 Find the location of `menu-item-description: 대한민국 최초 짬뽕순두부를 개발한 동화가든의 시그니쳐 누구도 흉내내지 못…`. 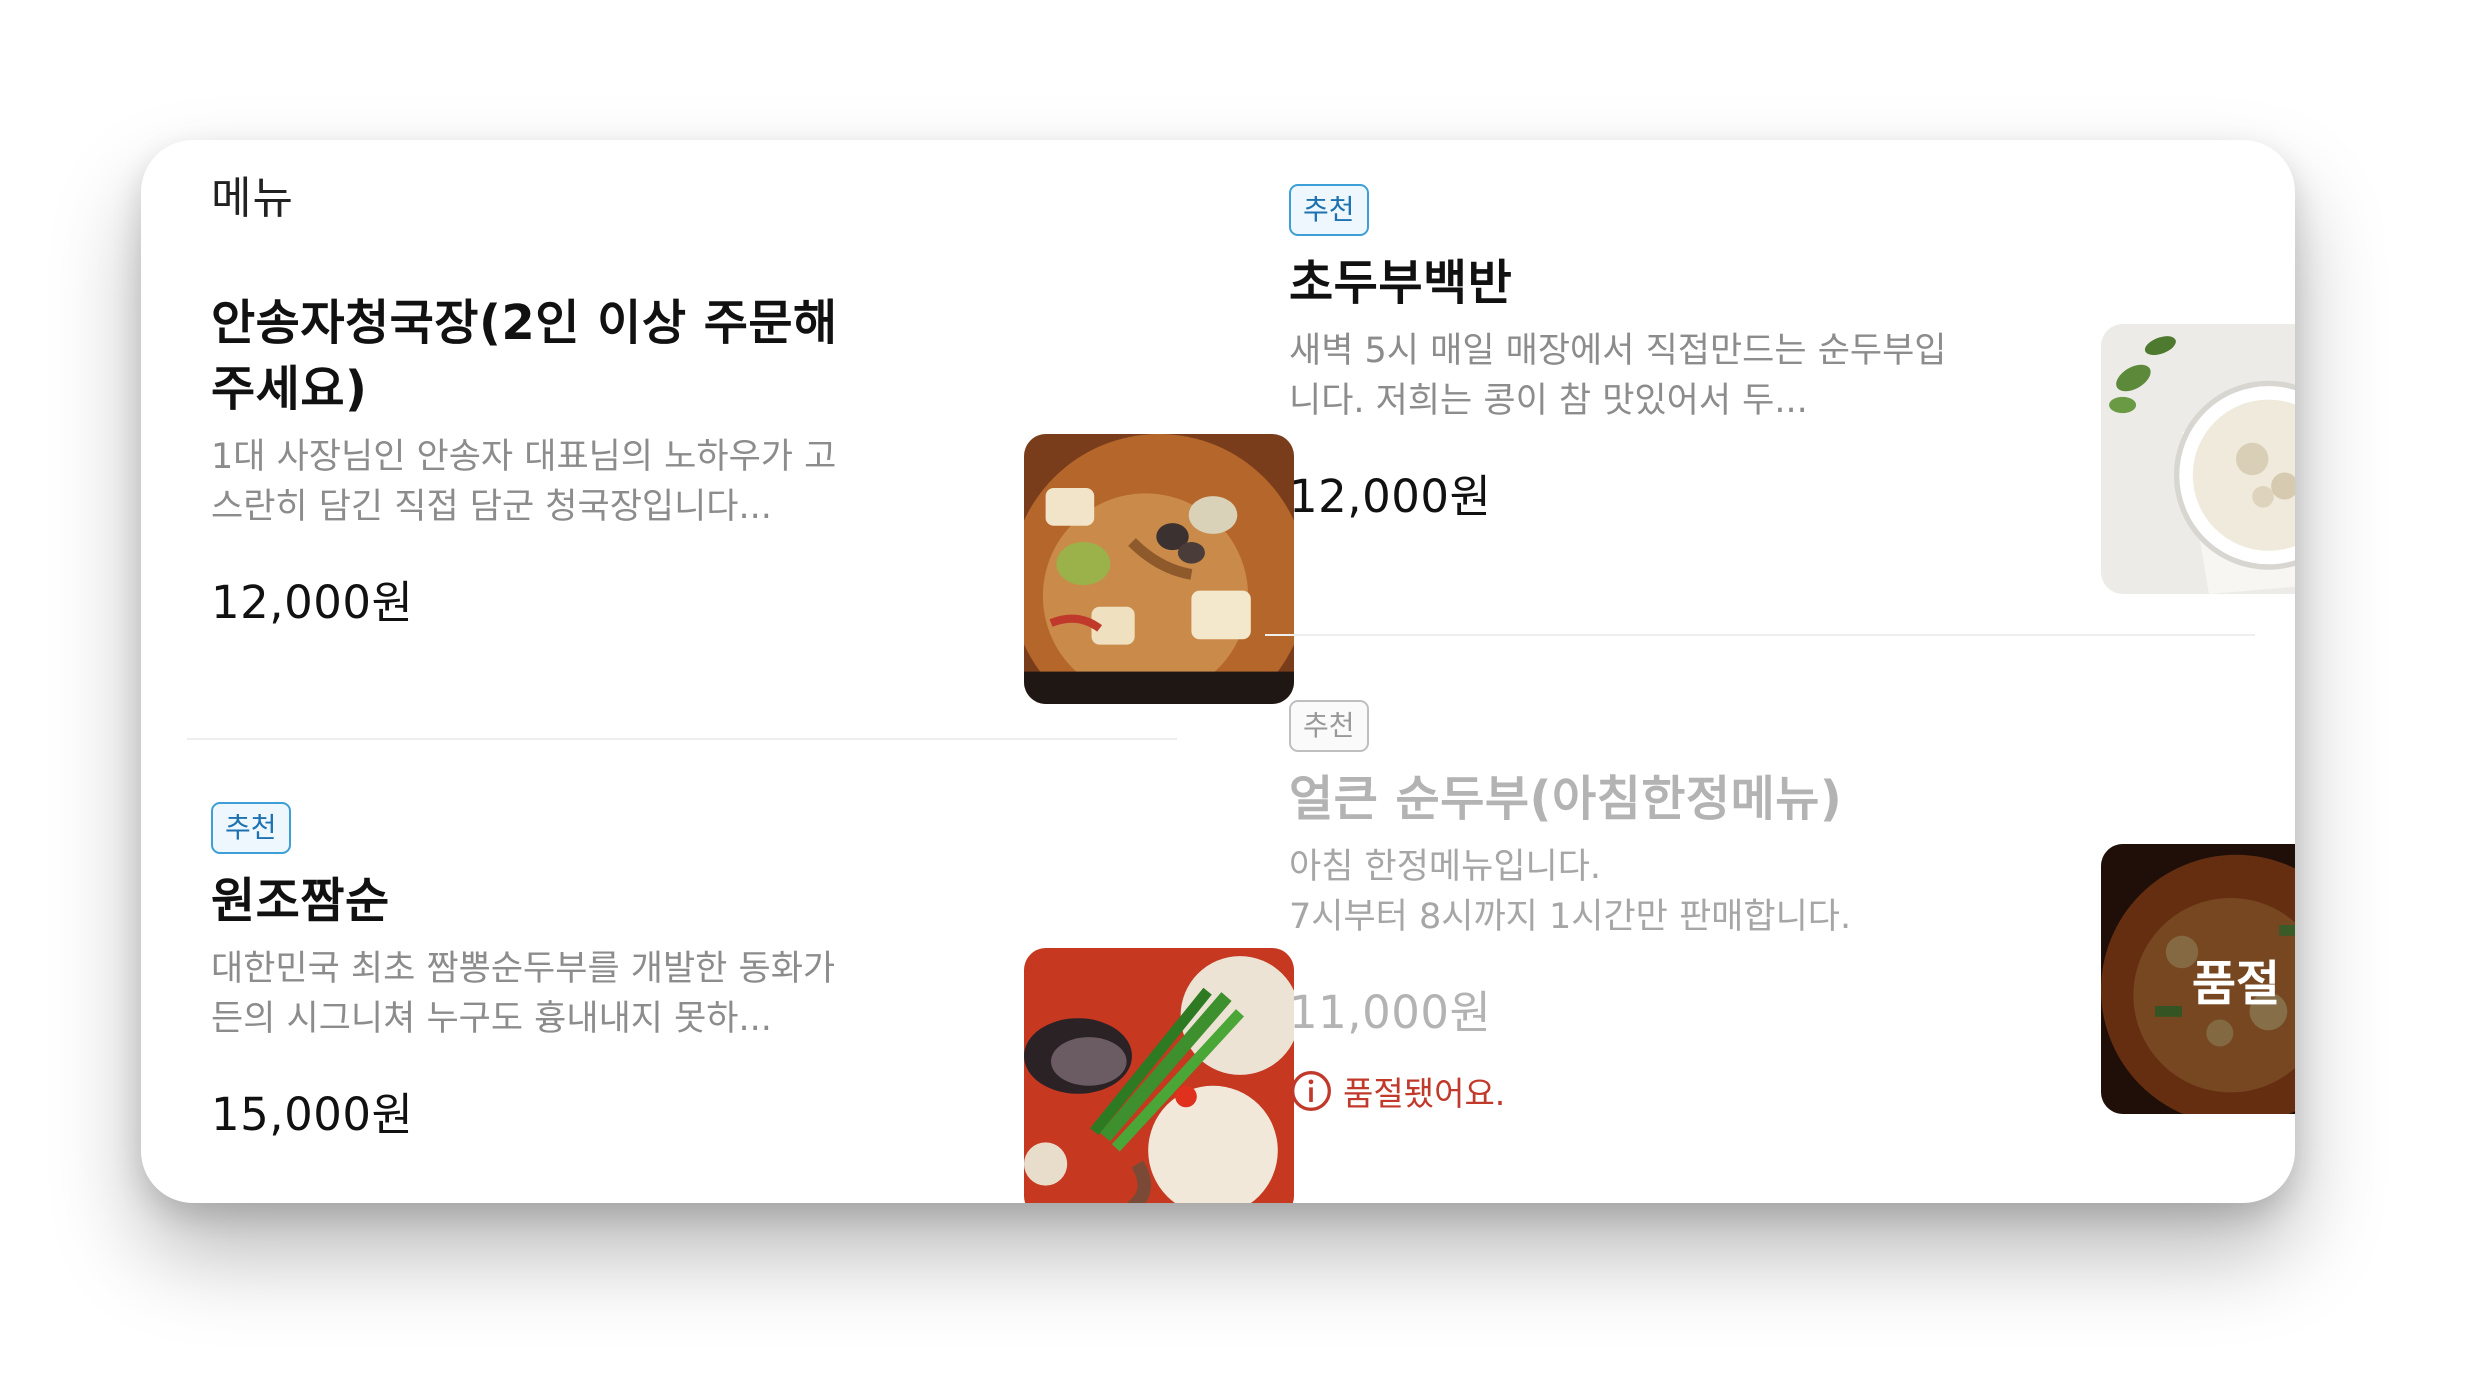

menu-item-description: 대한민국 최초 짬뽕순두부를 개발한 동화가든의 시그니쳐 누구도 흉내내지 못… is located at coordinates (523, 994).